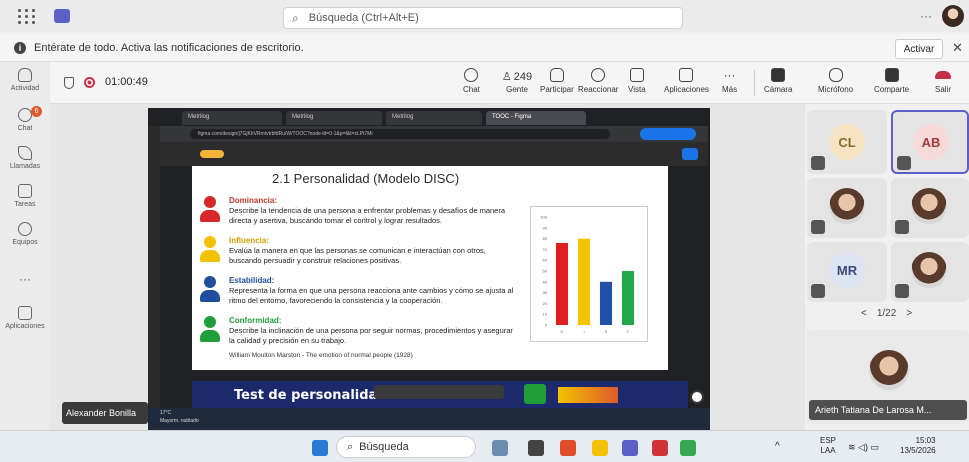 This screenshot has width=969, height=462. What do you see at coordinates (598, 81) in the screenshot?
I see `react-button: Reaccionar` at bounding box center [598, 81].